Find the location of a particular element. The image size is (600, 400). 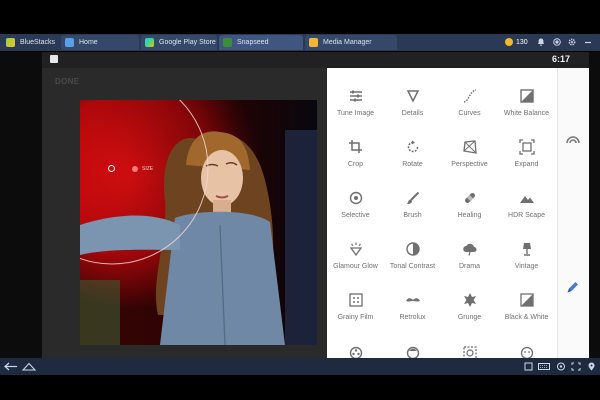

tool-label: Tune Image is located at coordinates (355, 113).